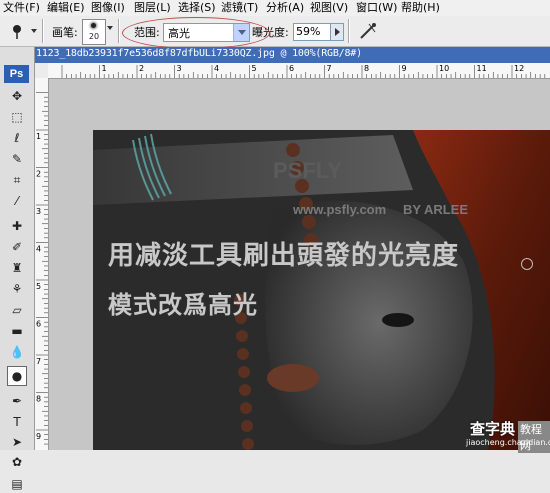 The width and height of the screenshot is (550, 493). I want to click on pen-tool-icon: ✒, so click(17, 401).